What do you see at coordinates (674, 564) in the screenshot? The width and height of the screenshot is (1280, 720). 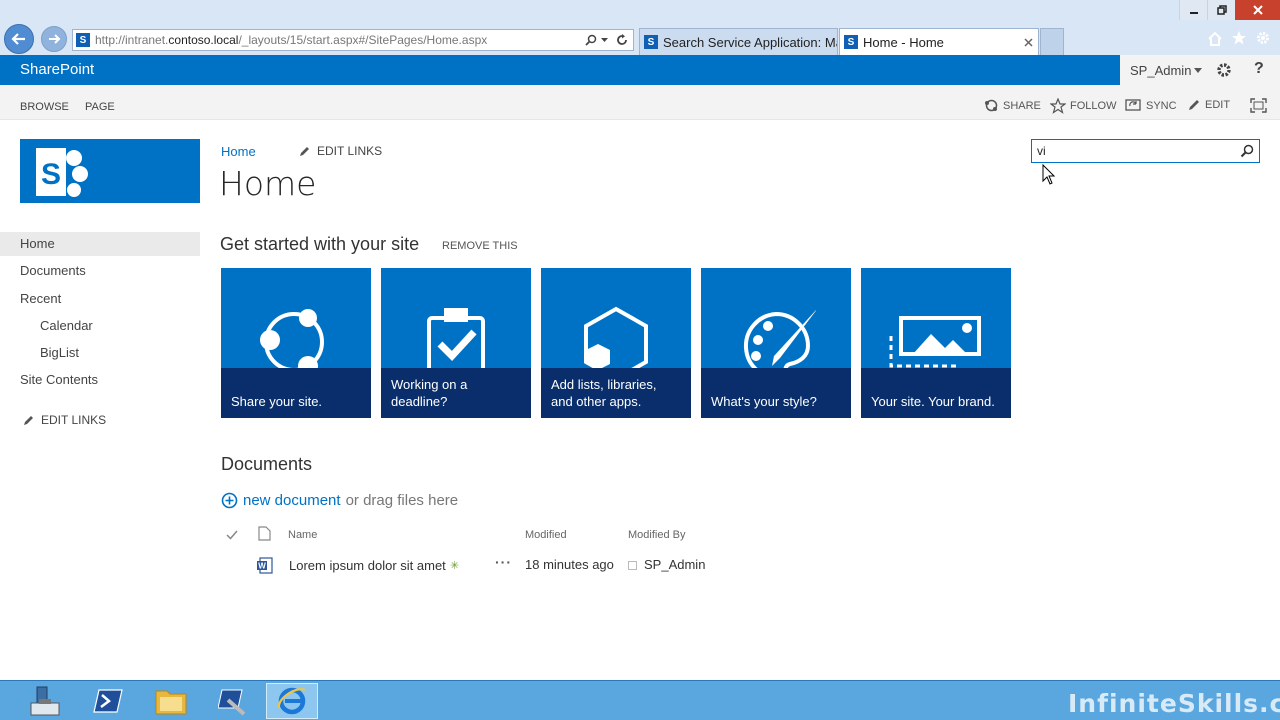 I see `document-modified-by: SP_Admin` at bounding box center [674, 564].